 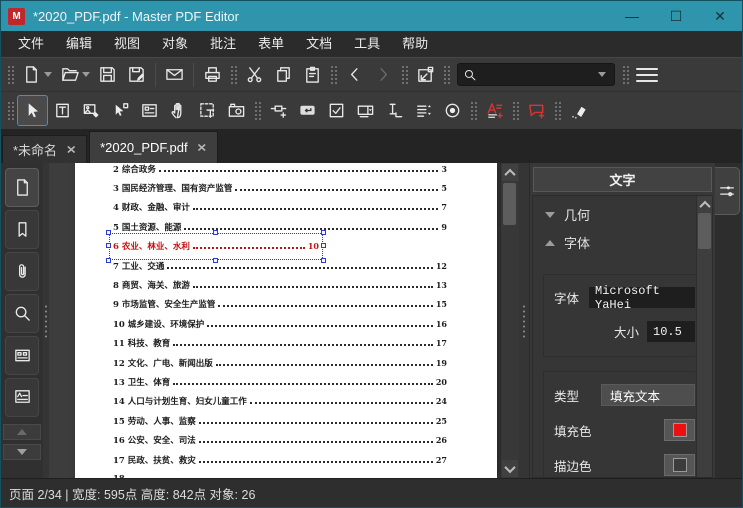 What do you see at coordinates (280, 459) in the screenshot?
I see `toc-line: 17 民政、扶贫、救灾 27` at bounding box center [280, 459].